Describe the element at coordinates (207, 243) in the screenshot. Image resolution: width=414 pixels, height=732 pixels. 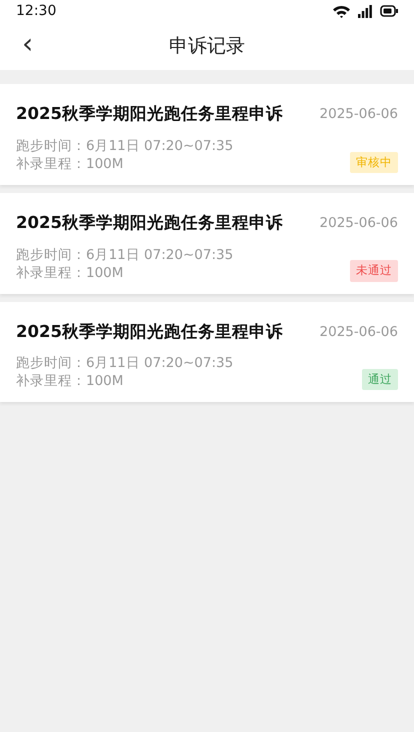
I see `record-card: 2025秋季学期阳光跑任务里程申诉 2025-06-06 跑步时间：6月11日 07:20~07:35 补录里程：100M 未通过` at that location.